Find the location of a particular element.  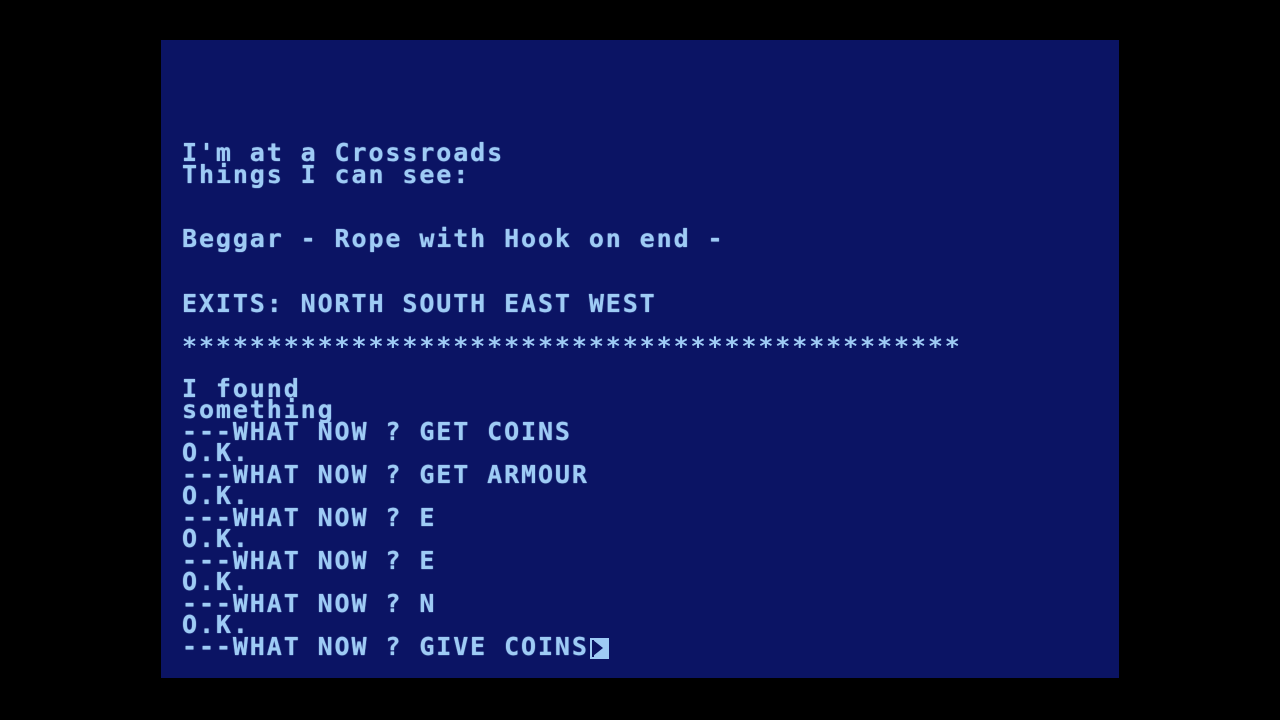

room-things-header: Things I can see: is located at coordinates (326, 174).